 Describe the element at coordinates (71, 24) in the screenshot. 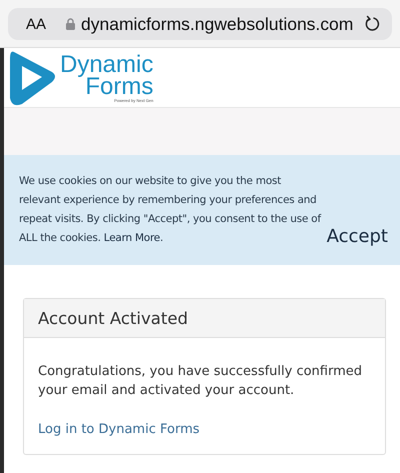

I see `lock-icon` at that location.